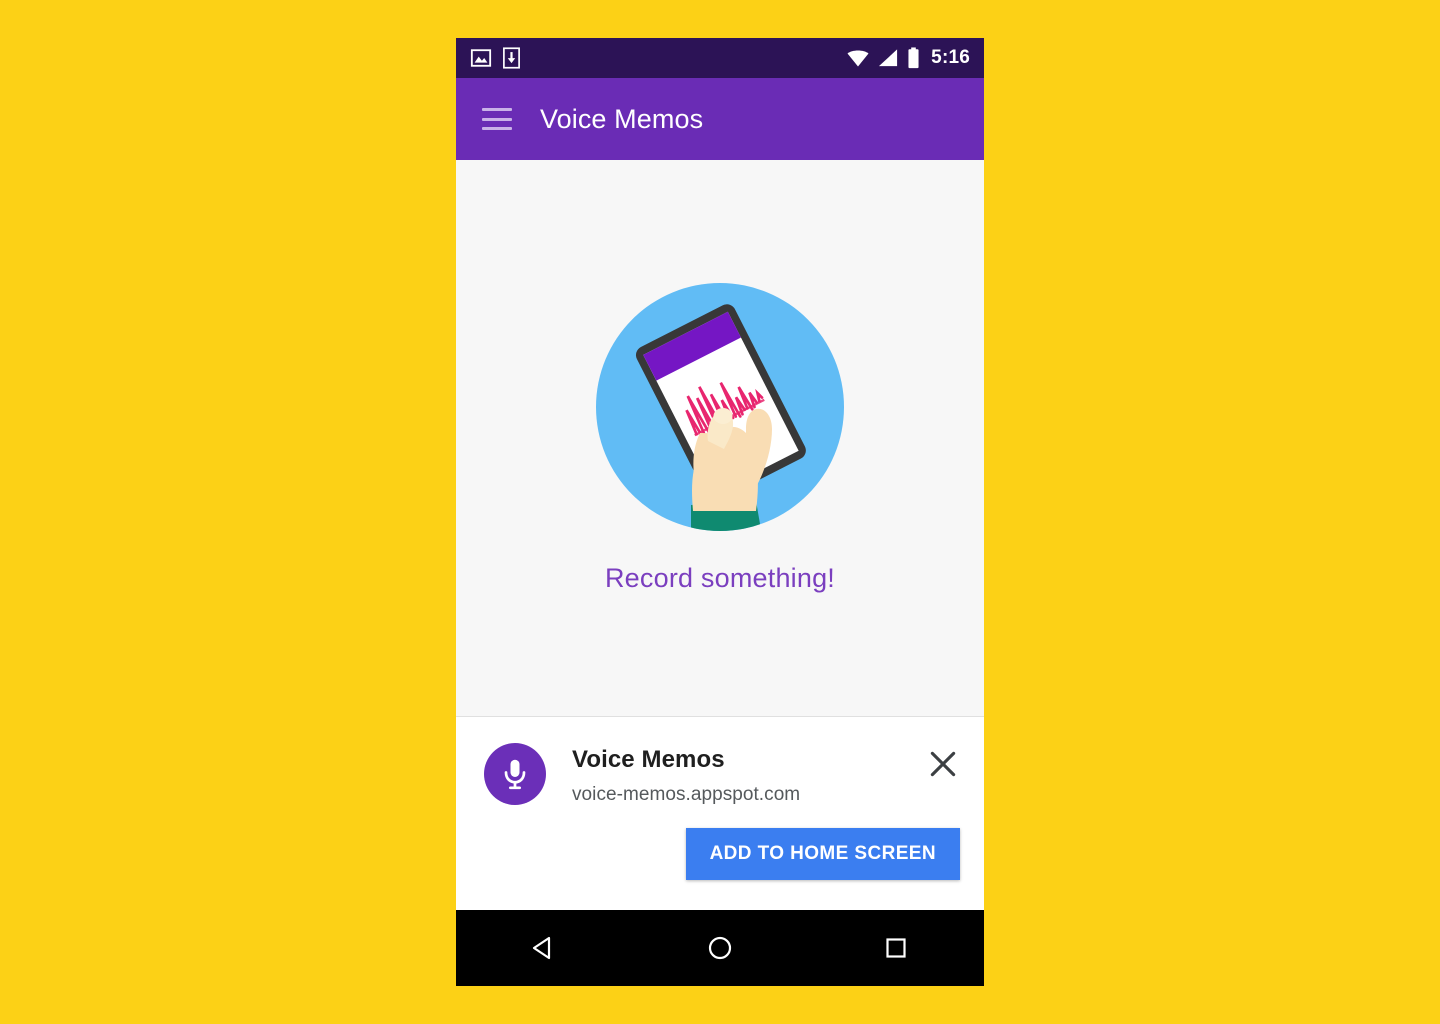 The height and width of the screenshot is (1024, 1440). I want to click on status-bar-clock: 5:16, so click(950, 57).